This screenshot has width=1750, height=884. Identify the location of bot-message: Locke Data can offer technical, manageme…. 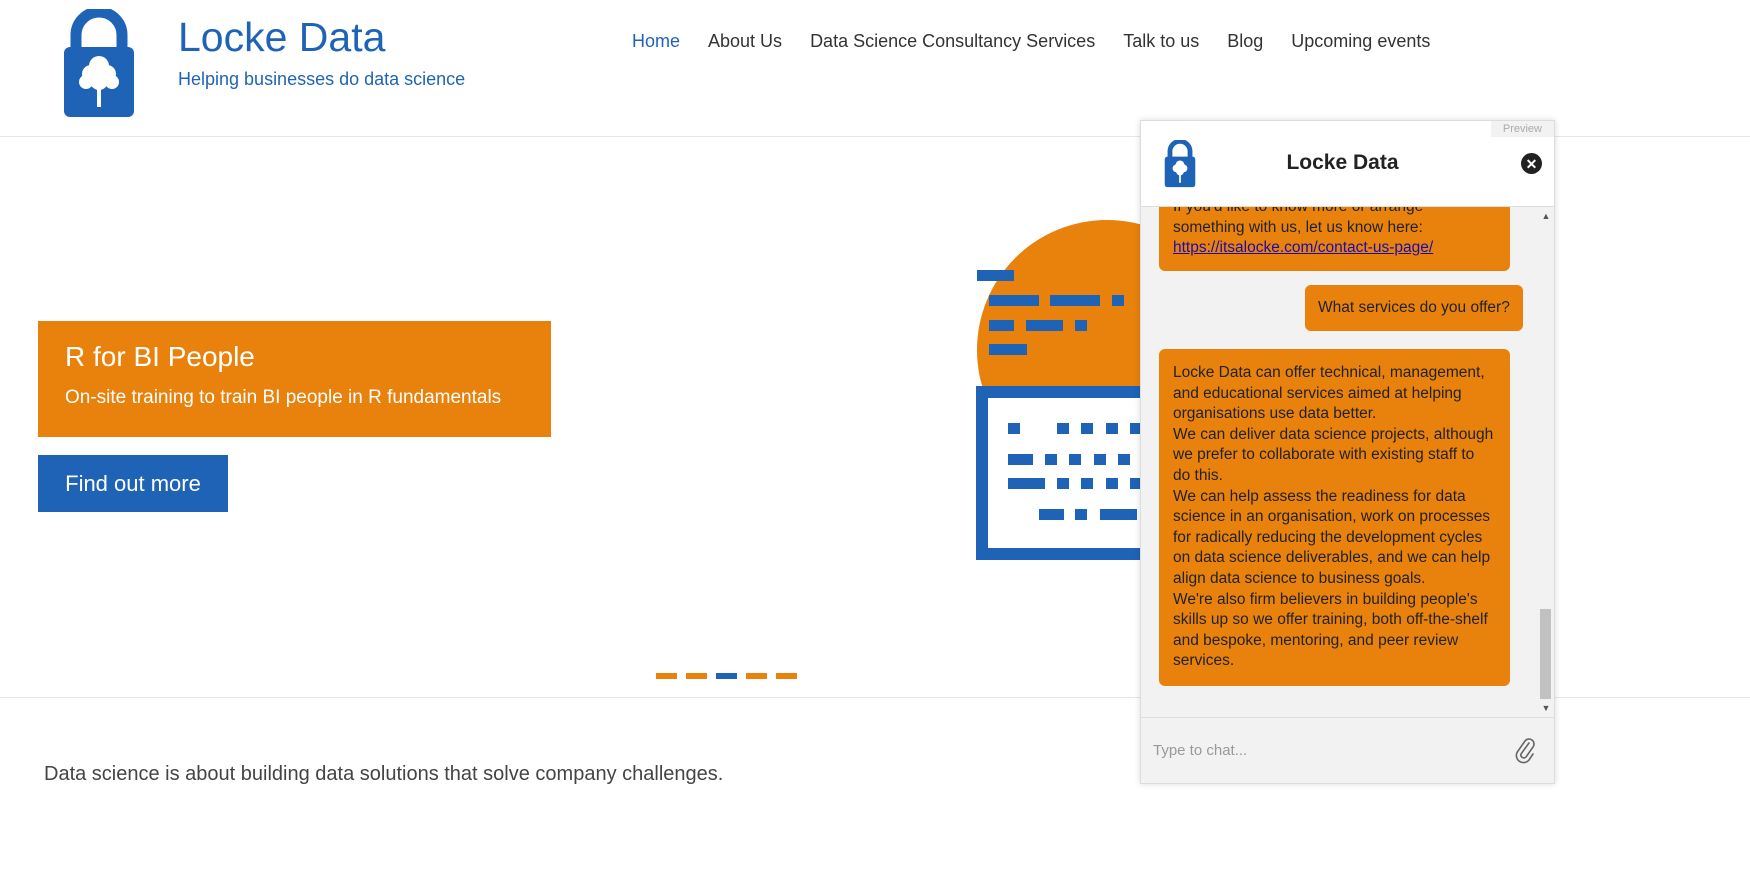
(1334, 517).